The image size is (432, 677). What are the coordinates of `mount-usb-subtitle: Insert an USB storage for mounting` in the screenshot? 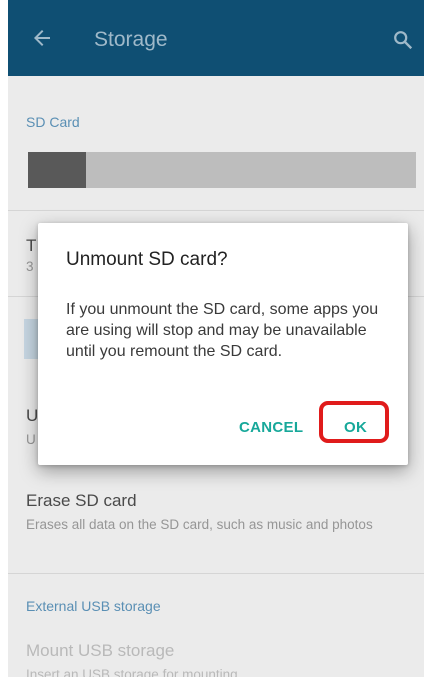 It's located at (132, 672).